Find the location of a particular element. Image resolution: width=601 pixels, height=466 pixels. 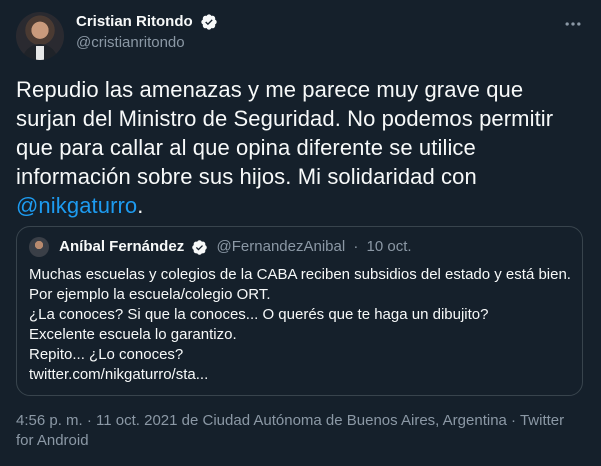

quoted-text-line: Por ejemplo la escuela/colegio ORT. is located at coordinates (150, 294).